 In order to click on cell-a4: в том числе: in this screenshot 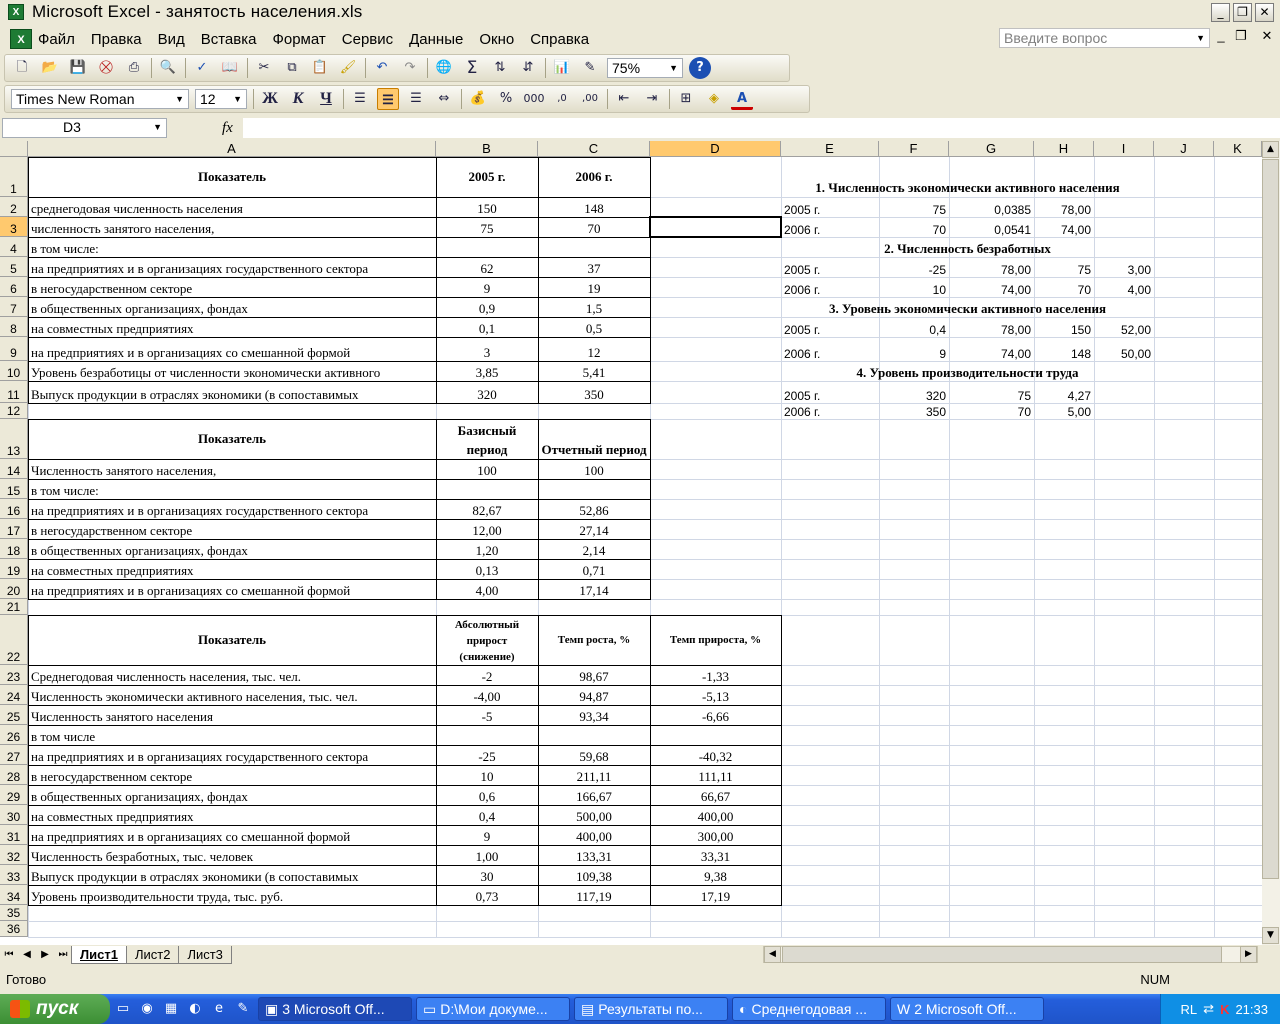, I will do `click(232, 247)`.